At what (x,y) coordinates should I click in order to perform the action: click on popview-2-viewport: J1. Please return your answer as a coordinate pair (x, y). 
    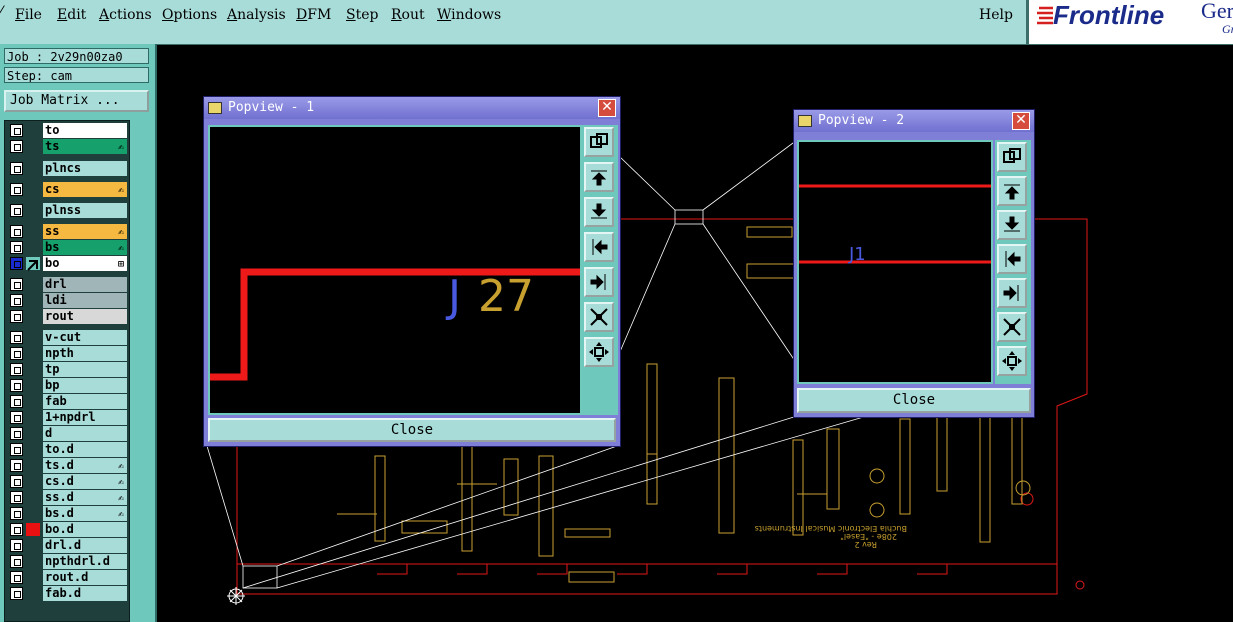
    Looking at the image, I should click on (895, 262).